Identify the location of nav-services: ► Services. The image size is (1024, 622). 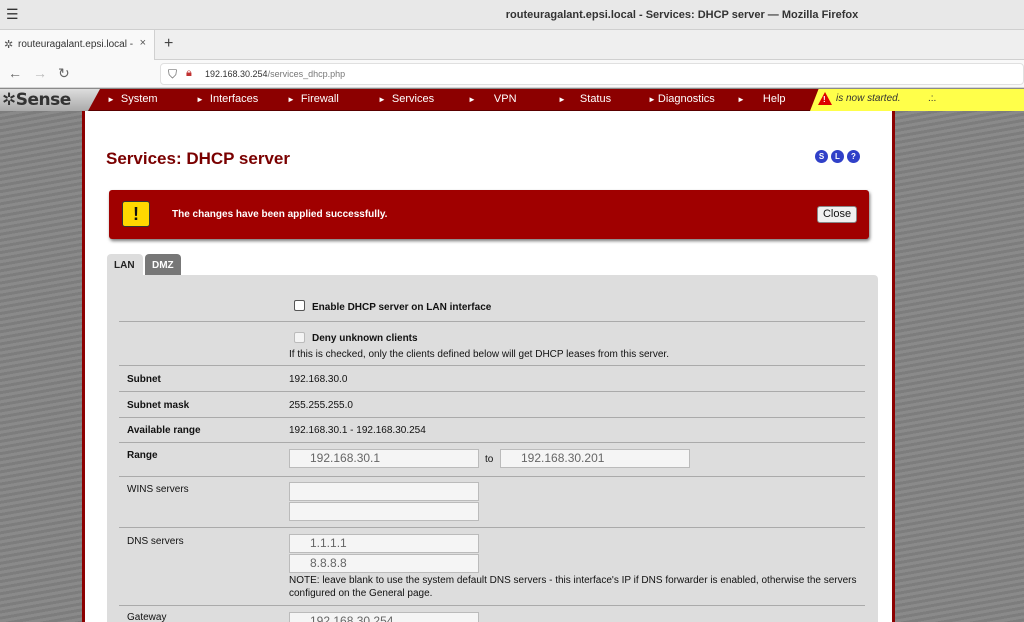
(406, 99).